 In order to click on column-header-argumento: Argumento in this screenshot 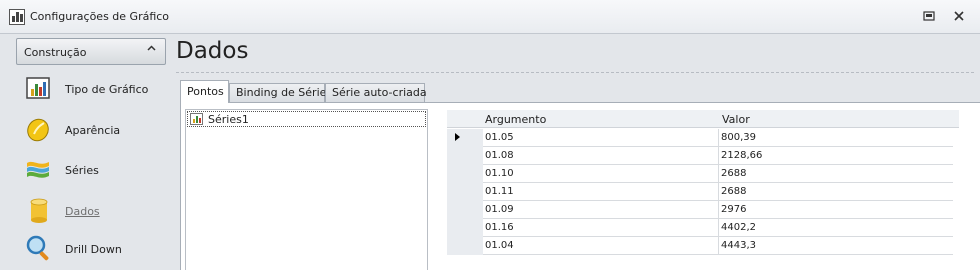, I will do `click(515, 119)`.